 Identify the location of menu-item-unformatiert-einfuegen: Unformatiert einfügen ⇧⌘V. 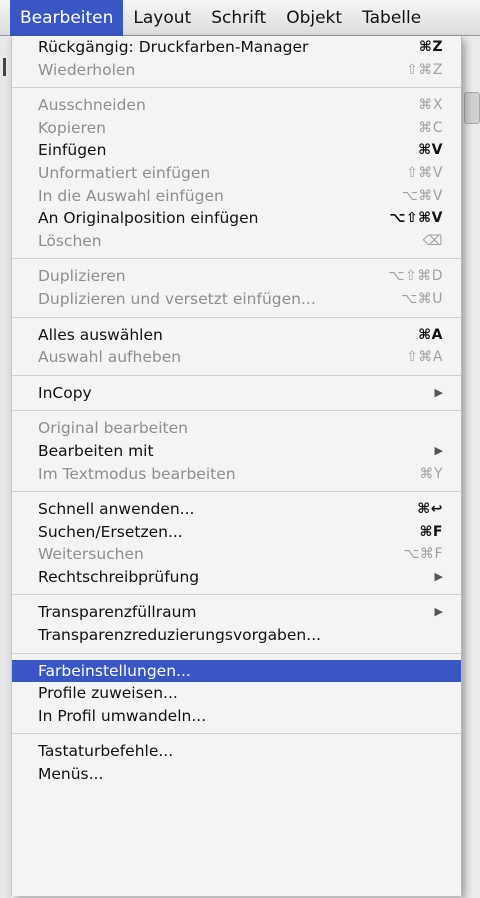
(236, 173).